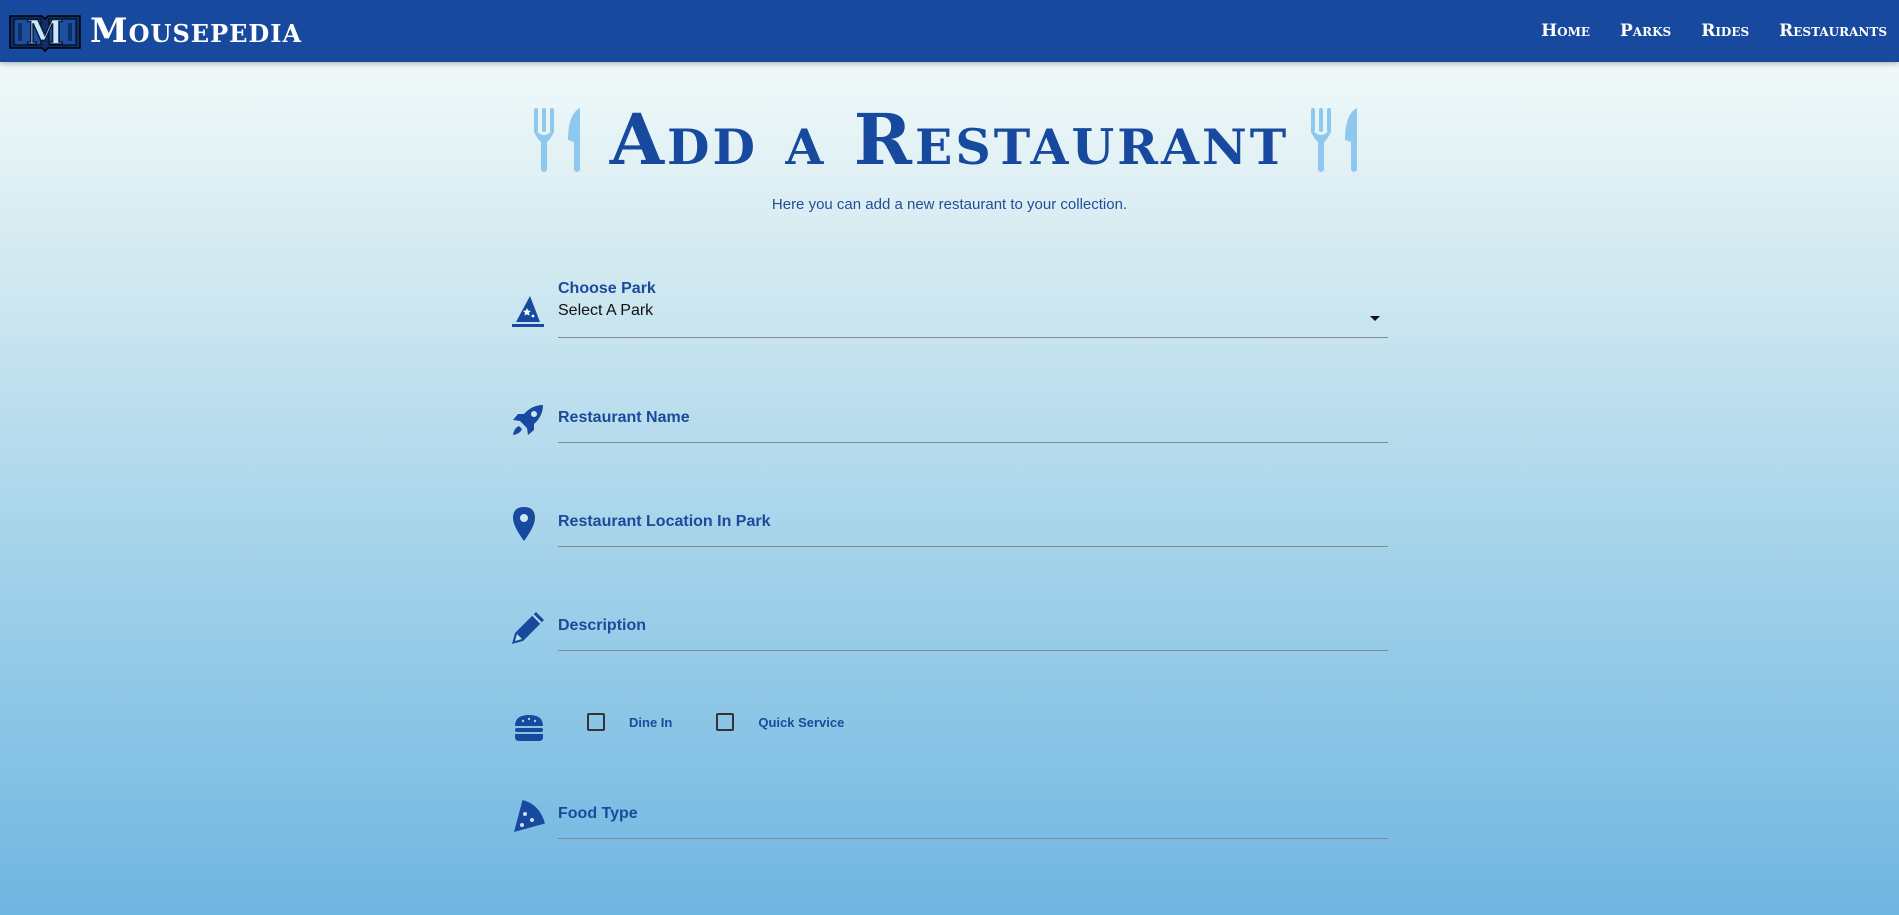 Image resolution: width=1899 pixels, height=915 pixels. What do you see at coordinates (1645, 31) in the screenshot?
I see `nav-parks: Parks` at bounding box center [1645, 31].